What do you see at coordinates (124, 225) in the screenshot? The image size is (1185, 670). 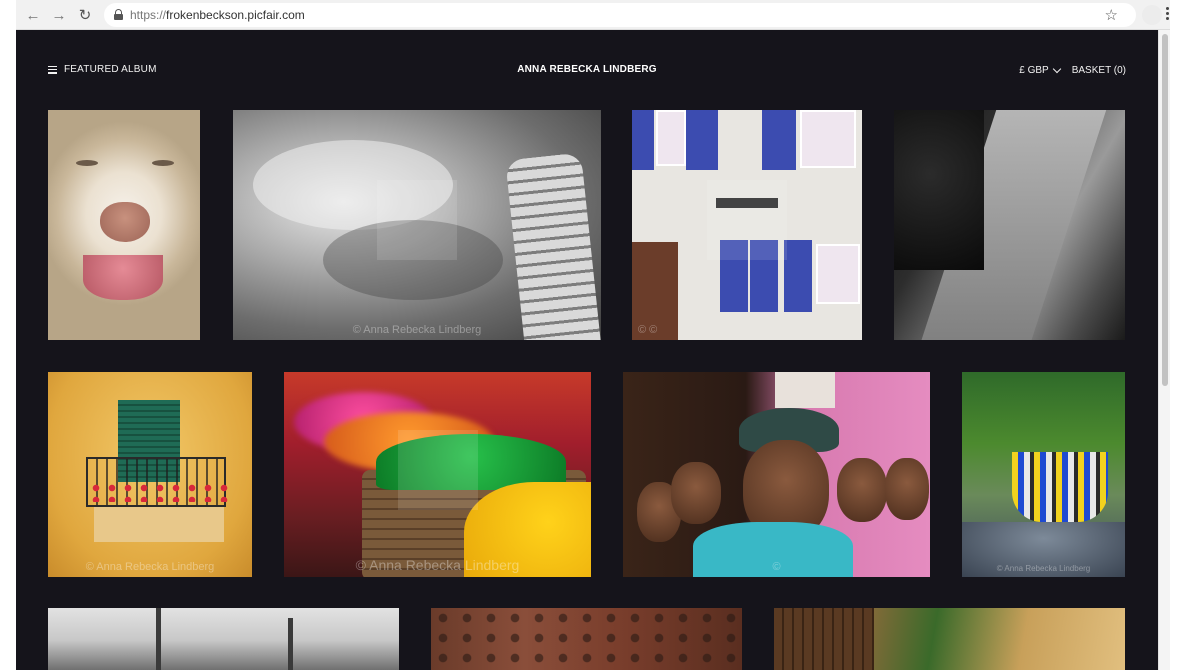 I see `photo-dog` at bounding box center [124, 225].